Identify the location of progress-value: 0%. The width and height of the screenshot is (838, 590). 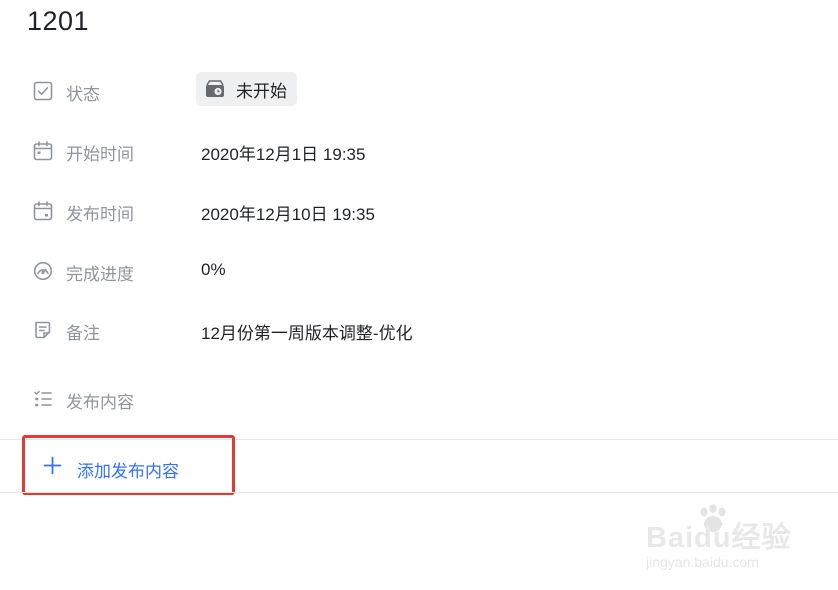
(213, 270).